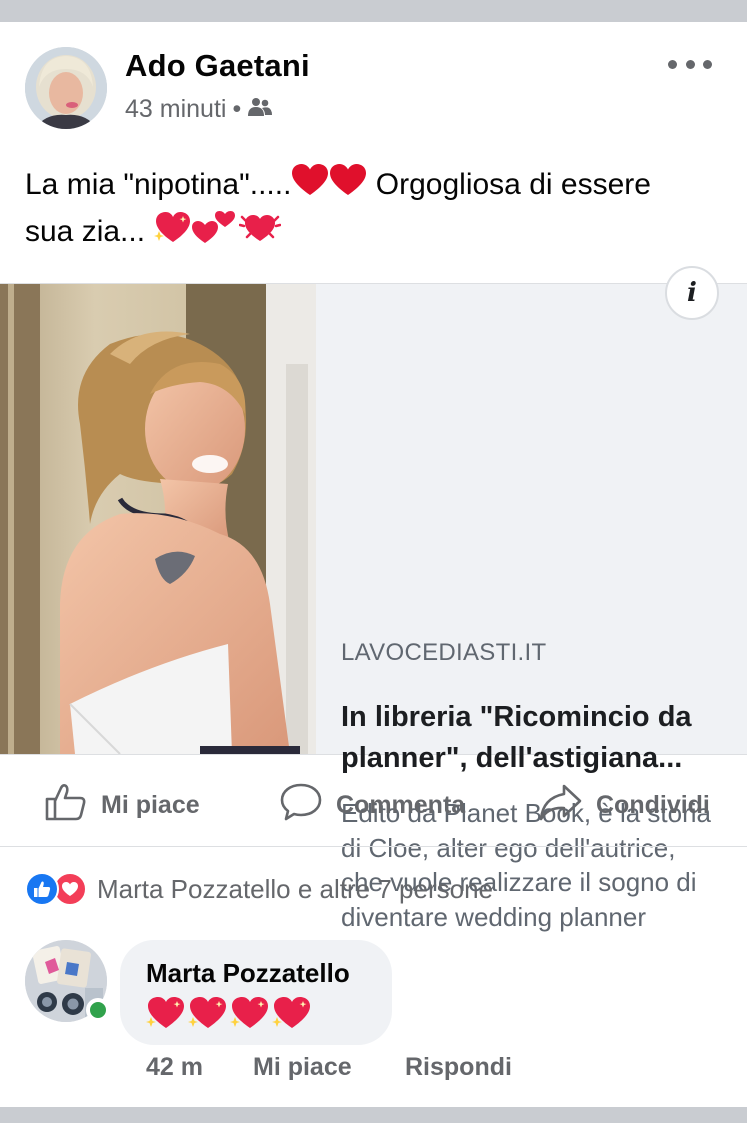 Image resolution: width=747 pixels, height=1123 pixels. Describe the element at coordinates (175, 109) in the screenshot. I see `post-time: 43 minuti` at that location.